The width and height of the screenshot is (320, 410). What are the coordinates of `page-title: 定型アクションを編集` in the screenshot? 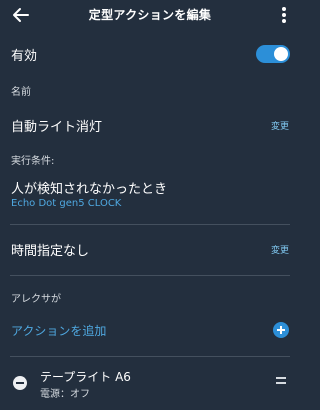 It's located at (150, 15).